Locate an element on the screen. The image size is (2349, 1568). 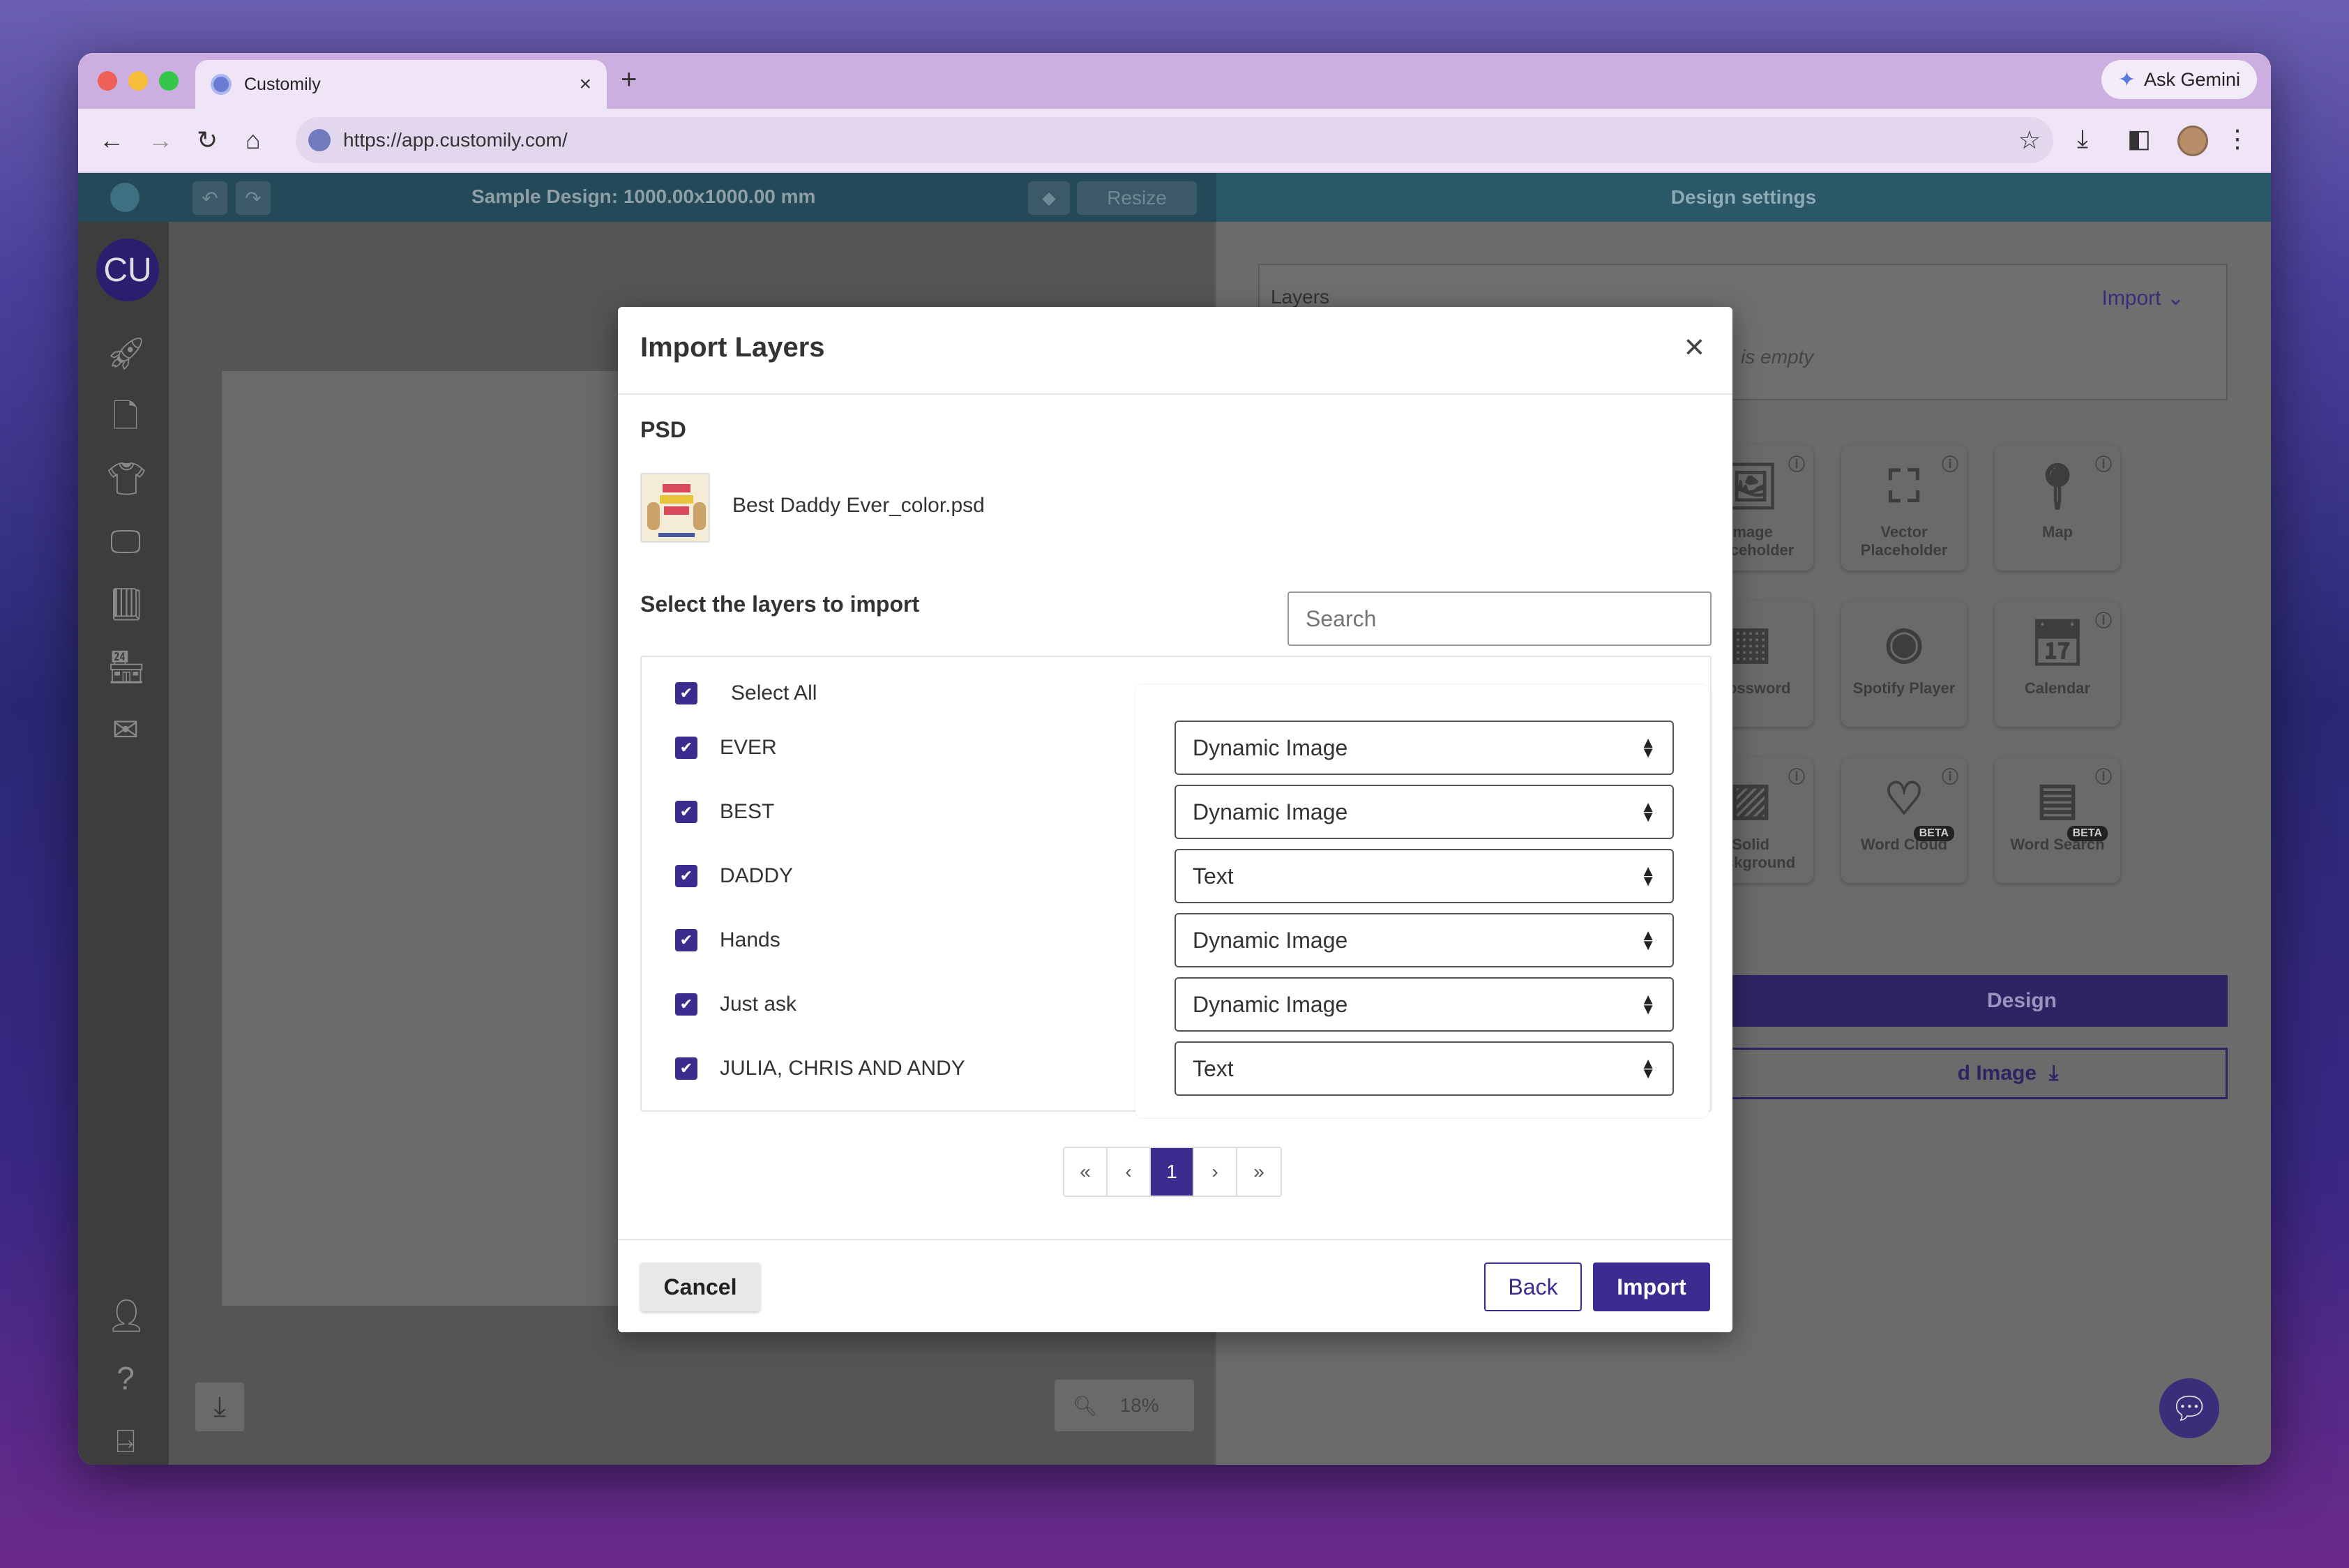
layer-name: JULIA, CHRIS AND ANDY is located at coordinates (843, 1068).